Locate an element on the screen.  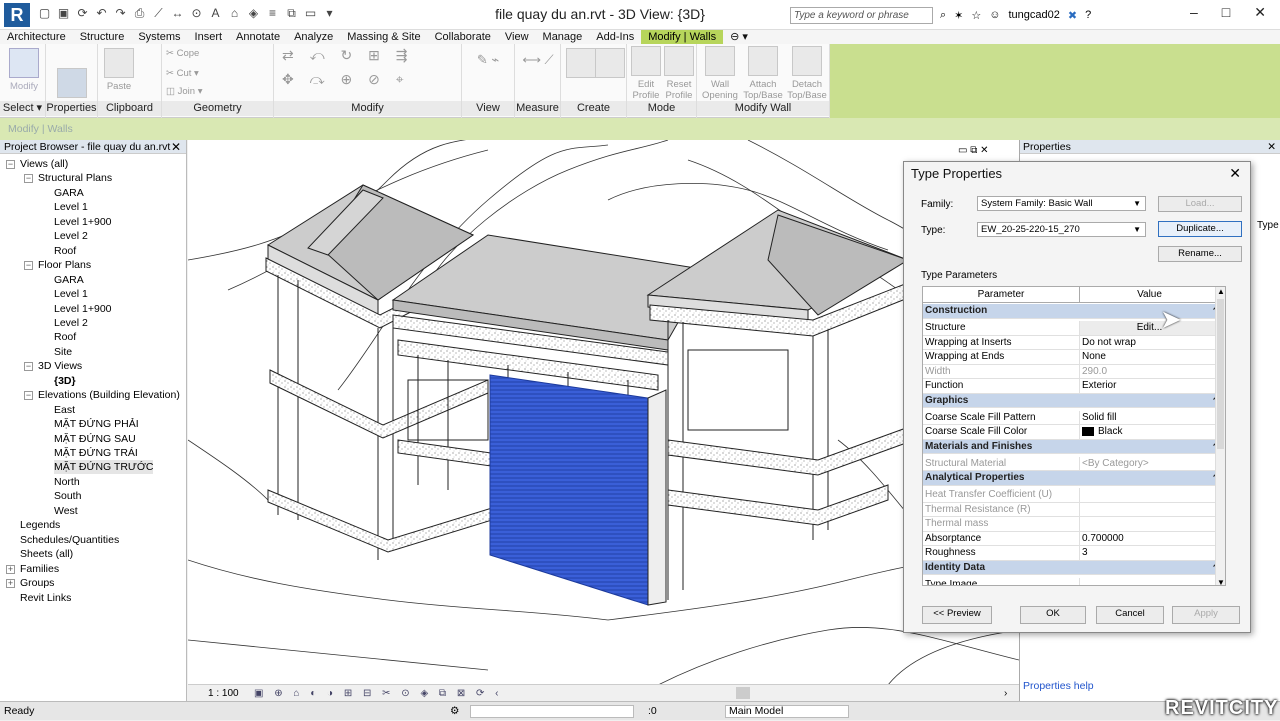
column-value: Value is located at coordinates (1149, 295).